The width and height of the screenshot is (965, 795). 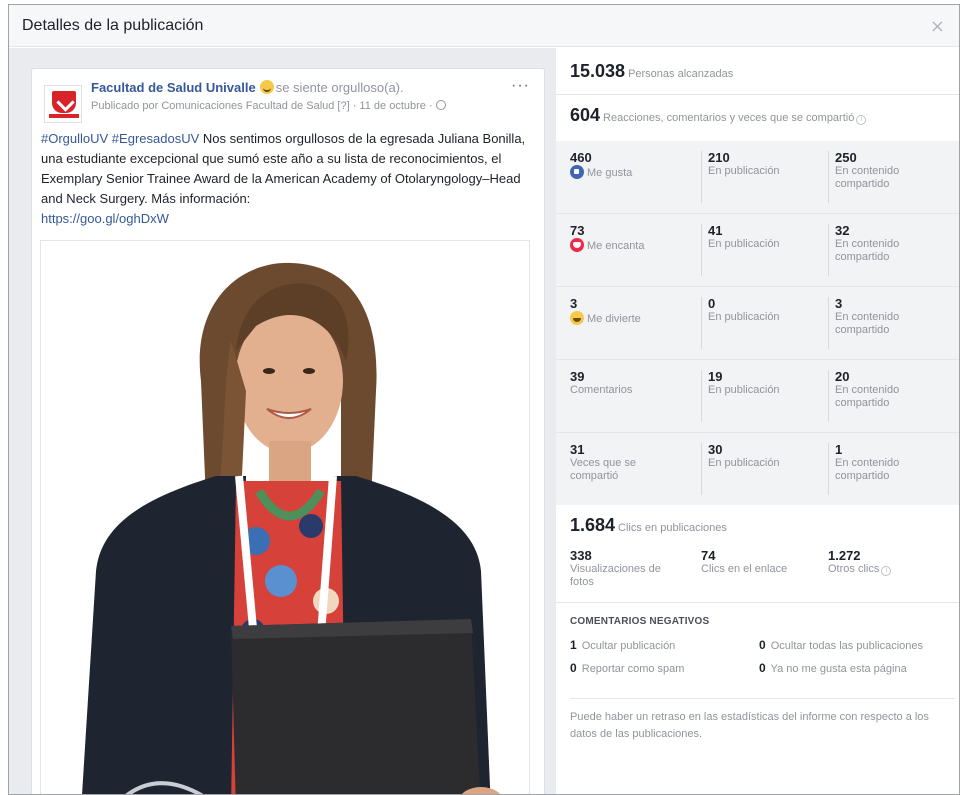 What do you see at coordinates (610, 173) in the screenshot?
I see `likes-label: Me gusta` at bounding box center [610, 173].